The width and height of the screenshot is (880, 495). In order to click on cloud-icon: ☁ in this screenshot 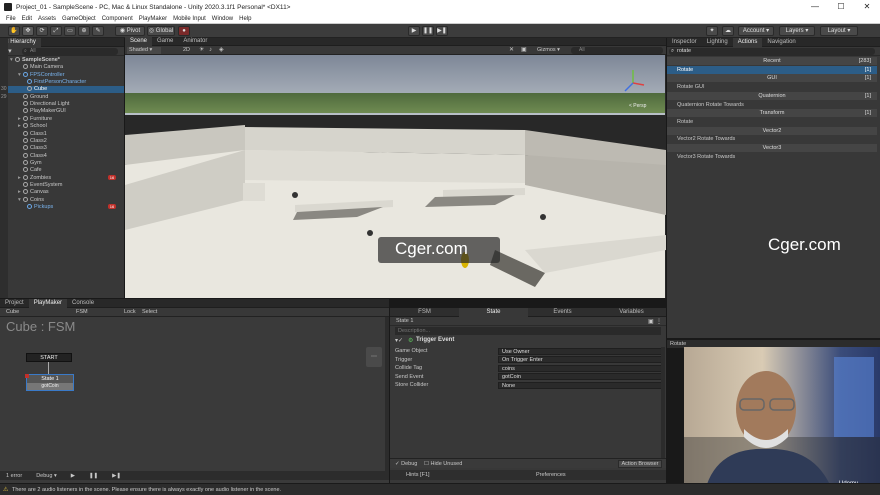, I will do `click(728, 31)`.